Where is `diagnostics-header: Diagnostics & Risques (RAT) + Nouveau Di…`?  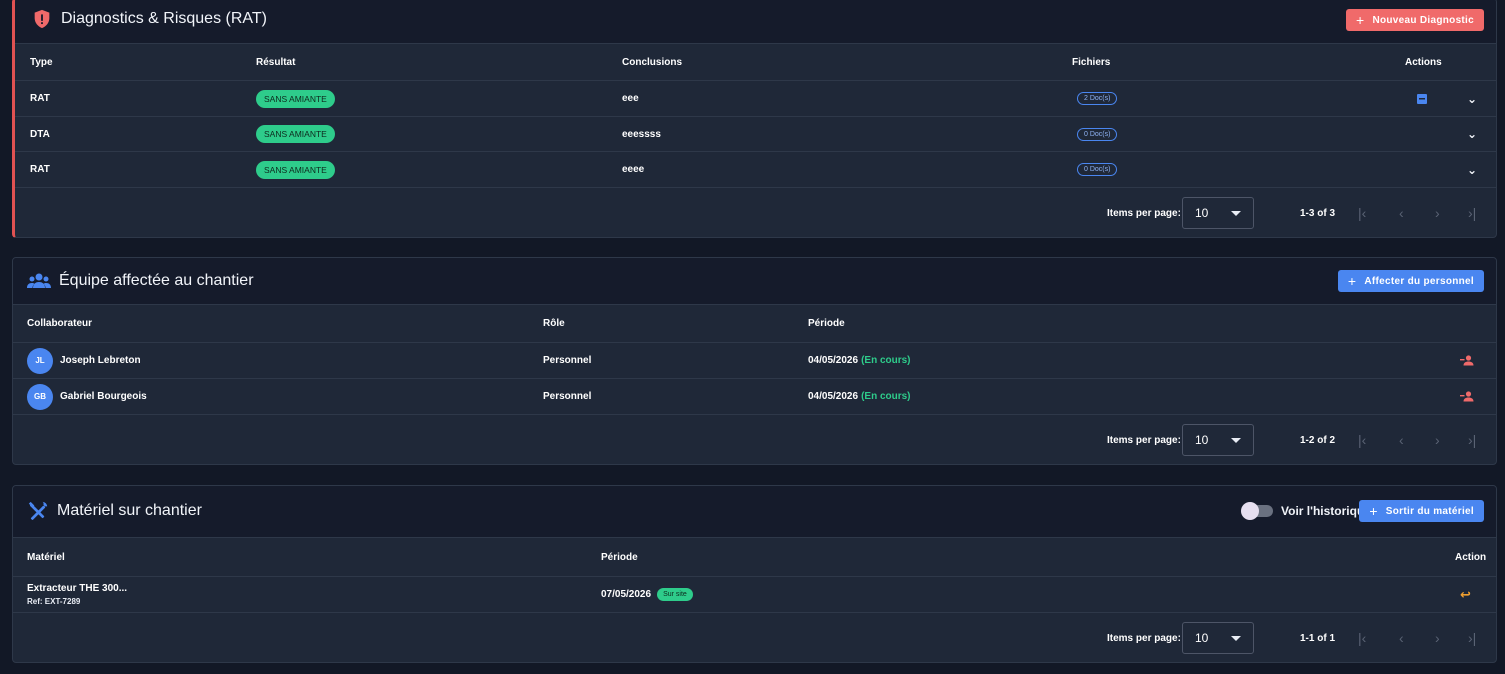
diagnostics-header: Diagnostics & Risques (RAT) + Nouveau Di… is located at coordinates (755, 22).